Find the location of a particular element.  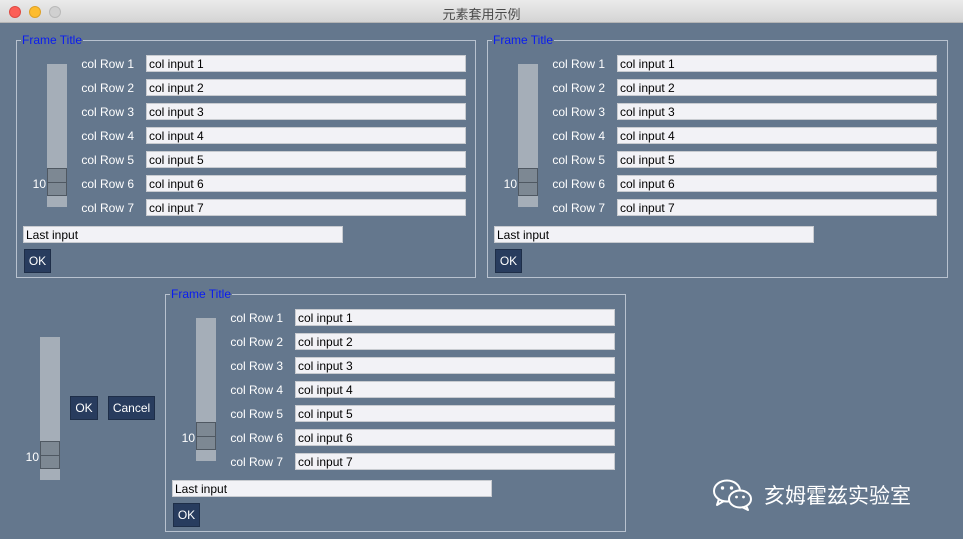

outer-ok-button: OK is located at coordinates (84, 408).